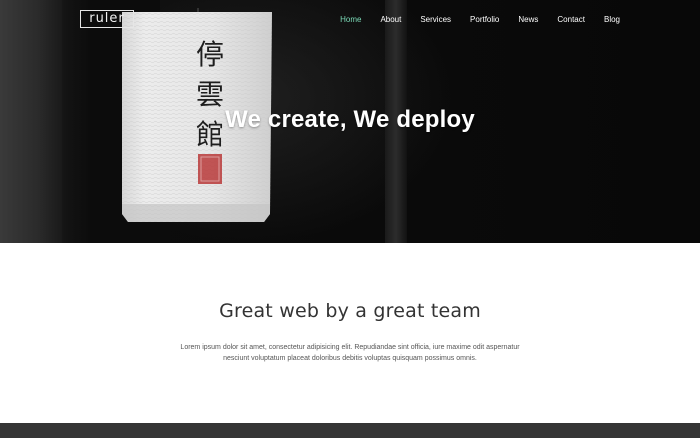 The width and height of the screenshot is (700, 438). I want to click on nav-item-services: Services, so click(435, 20).